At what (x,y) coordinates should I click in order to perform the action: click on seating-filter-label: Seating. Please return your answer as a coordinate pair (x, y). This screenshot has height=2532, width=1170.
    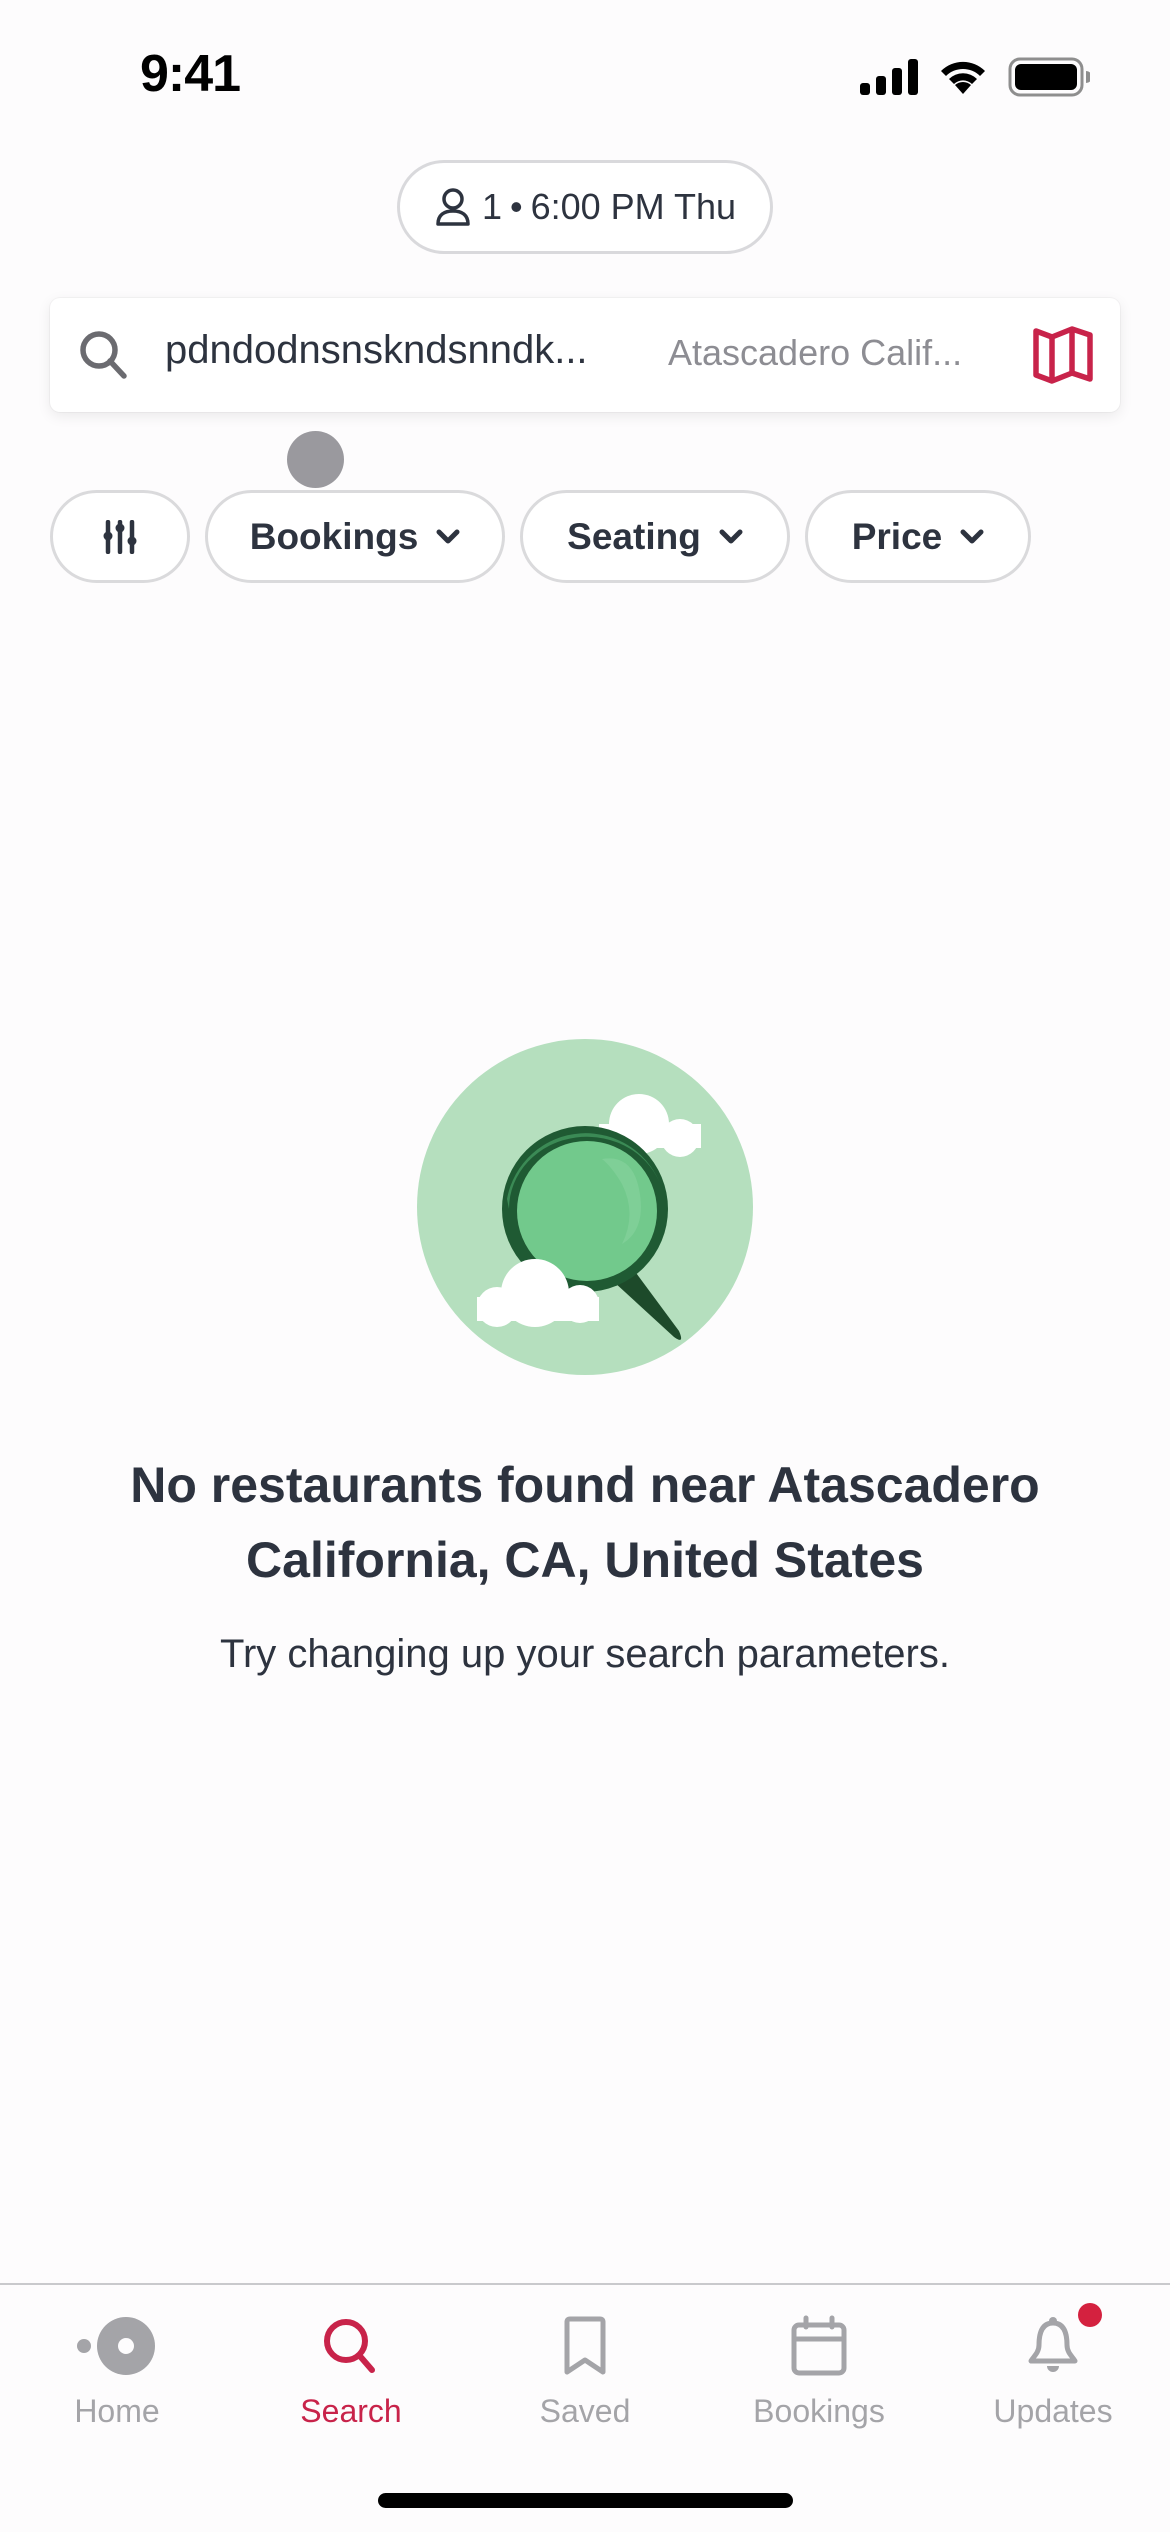
    Looking at the image, I should click on (634, 536).